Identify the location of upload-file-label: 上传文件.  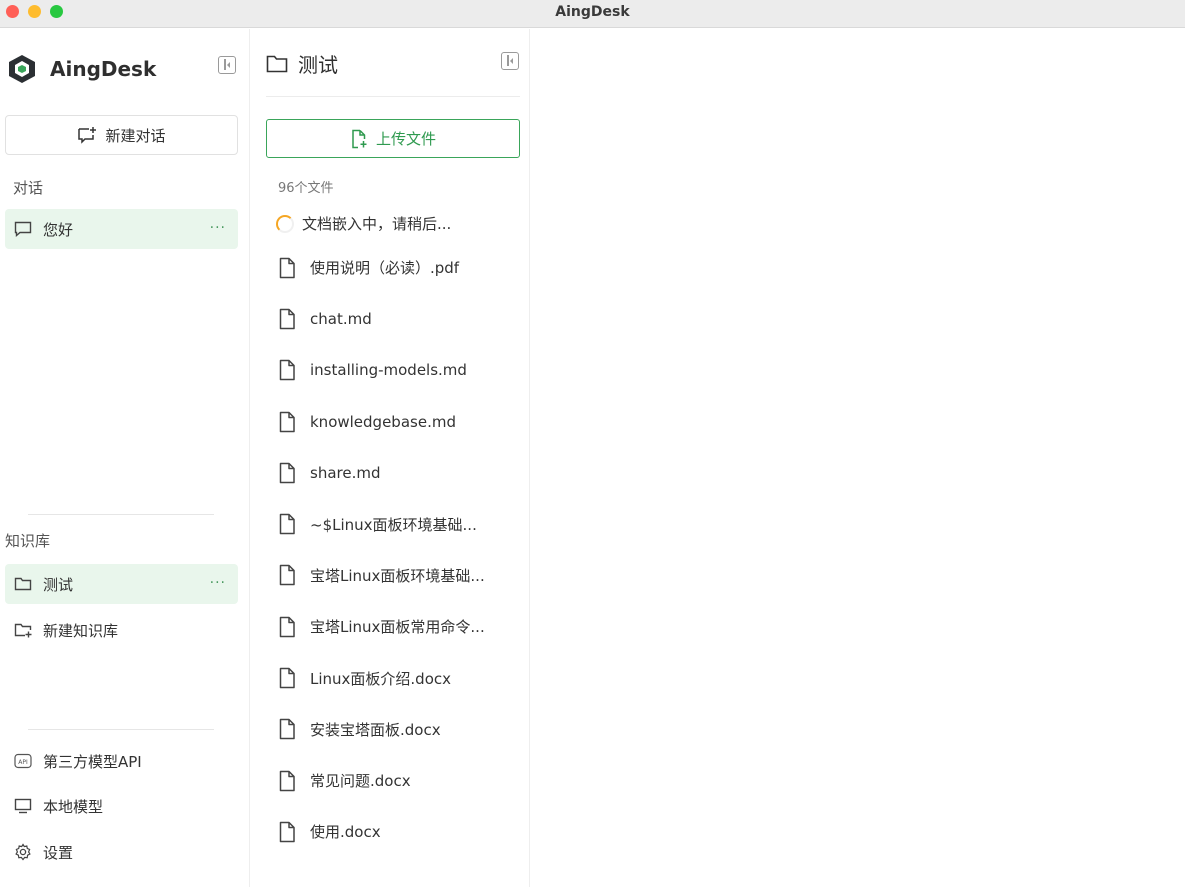
(405, 139).